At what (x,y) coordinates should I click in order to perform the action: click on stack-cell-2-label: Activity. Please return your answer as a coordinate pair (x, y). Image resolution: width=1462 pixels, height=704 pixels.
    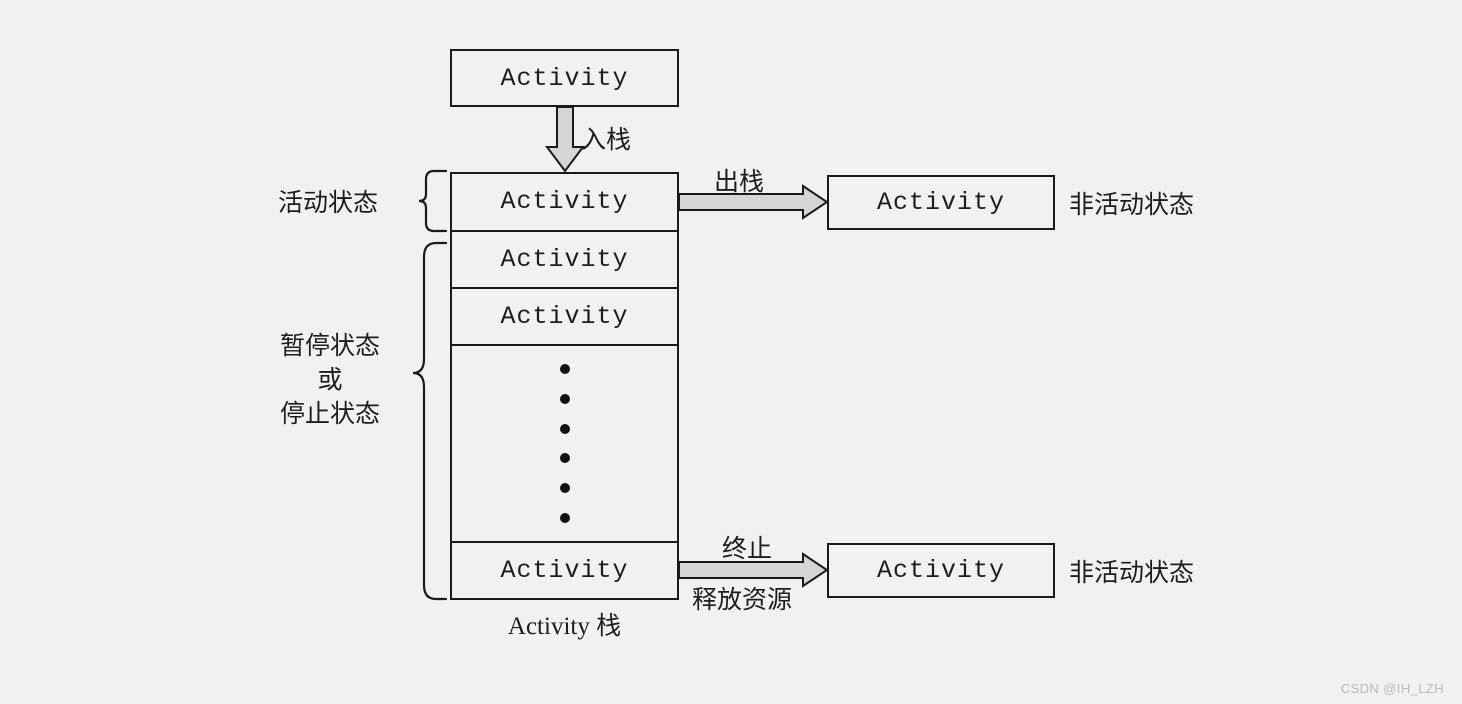
    Looking at the image, I should click on (564, 316).